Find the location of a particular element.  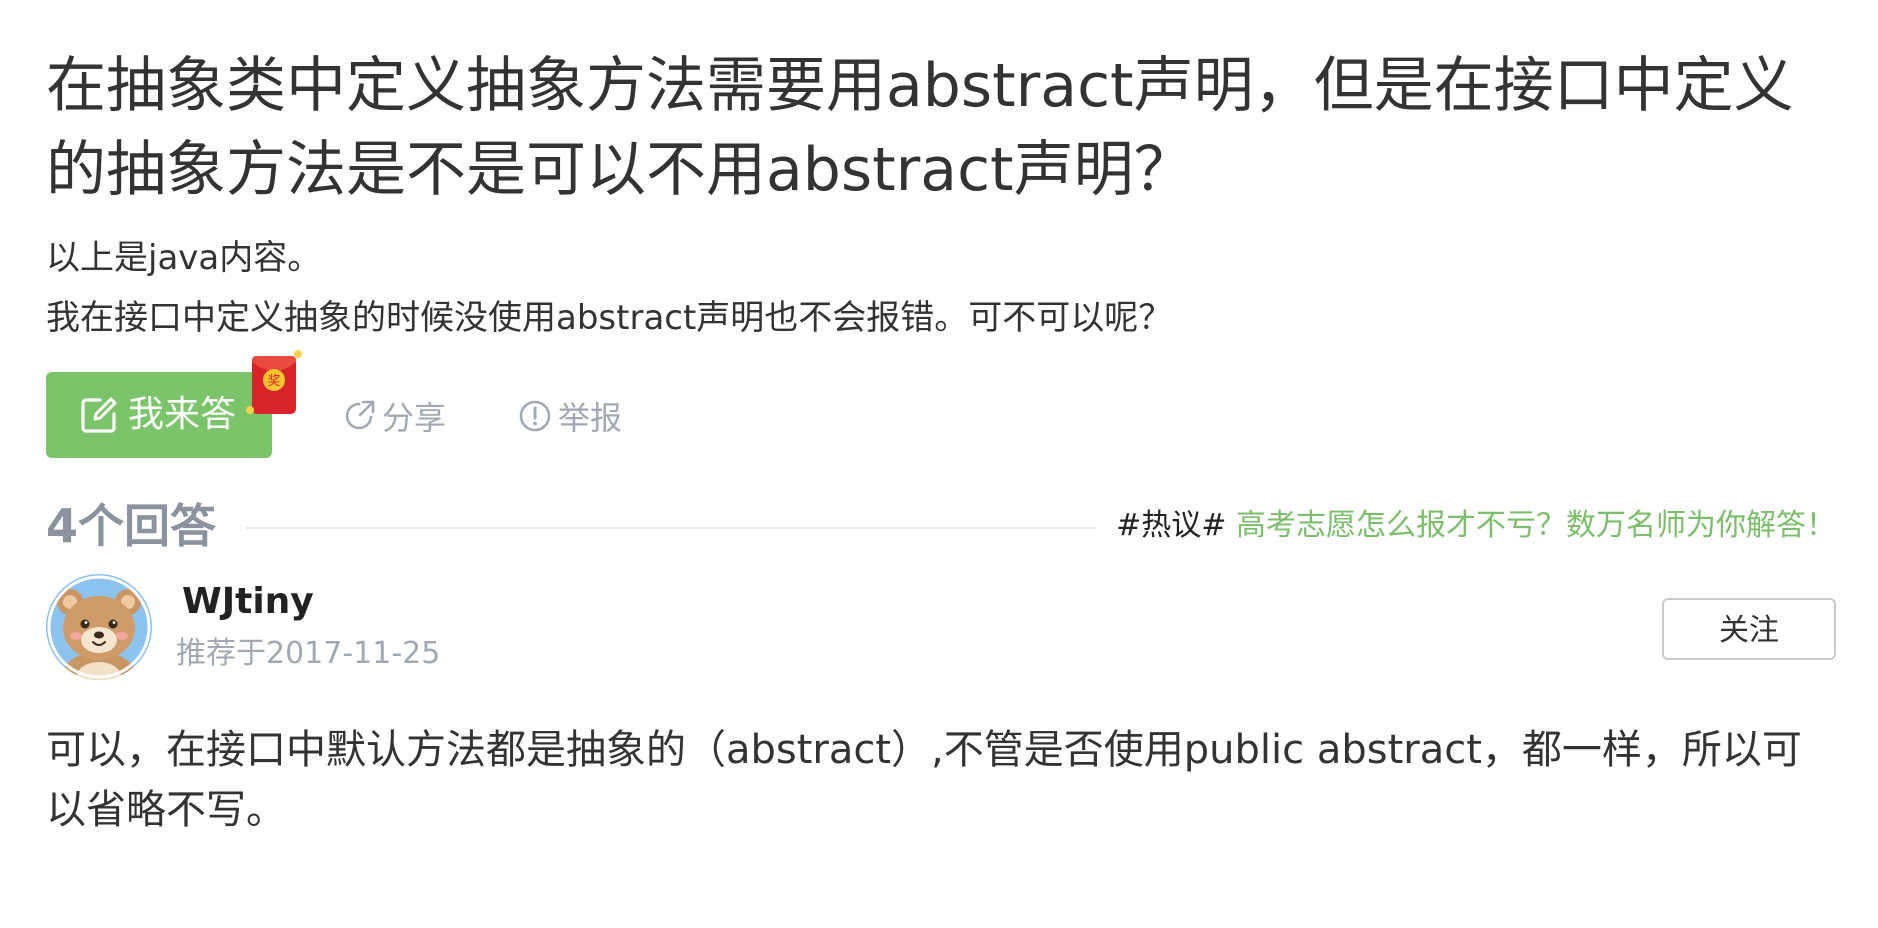

question-description-line: 我在接口中定义抽象的时候没使用abstract声明也不会报错。可不可以呢？ is located at coordinates (609, 318).